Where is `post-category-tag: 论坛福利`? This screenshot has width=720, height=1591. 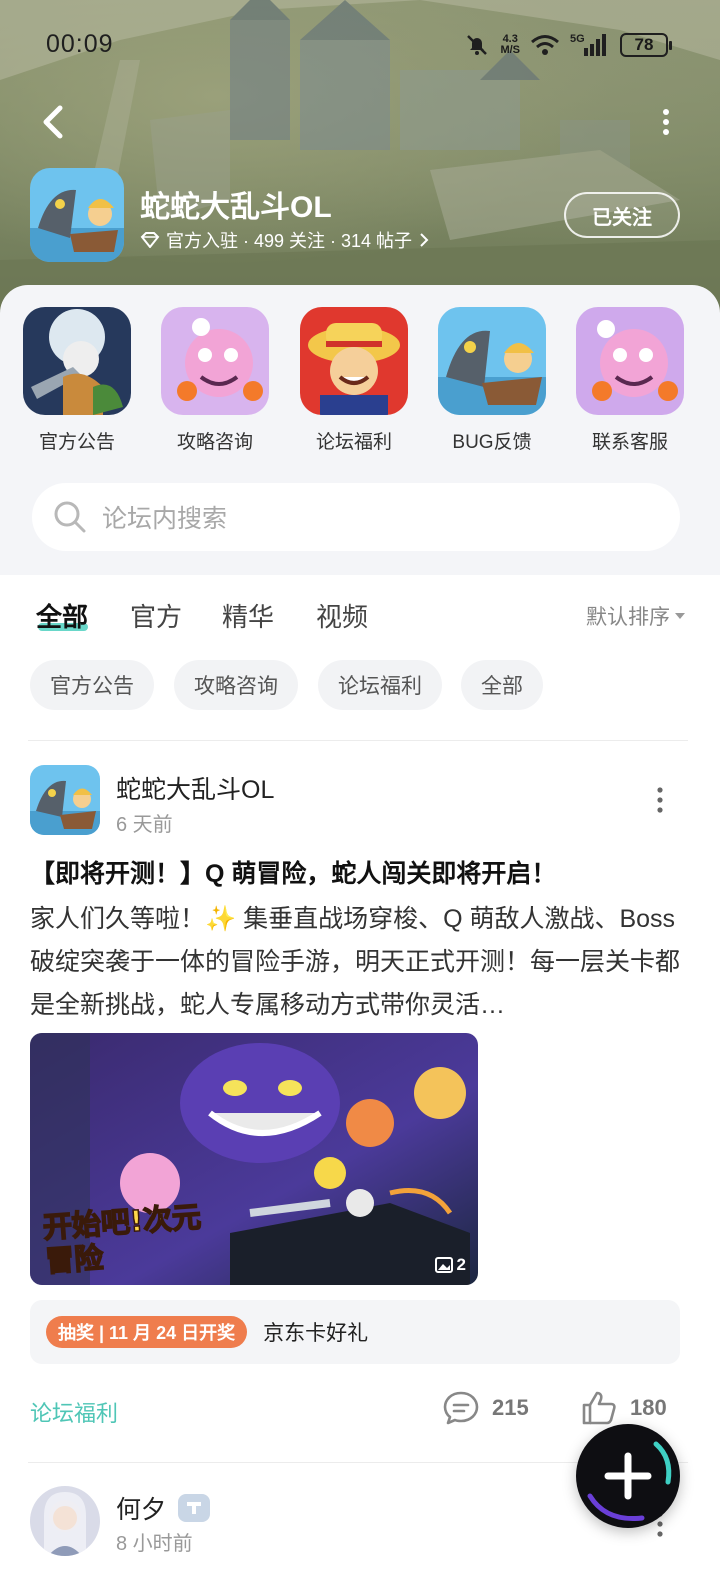
post-category-tag: 论坛福利 is located at coordinates (74, 1412).